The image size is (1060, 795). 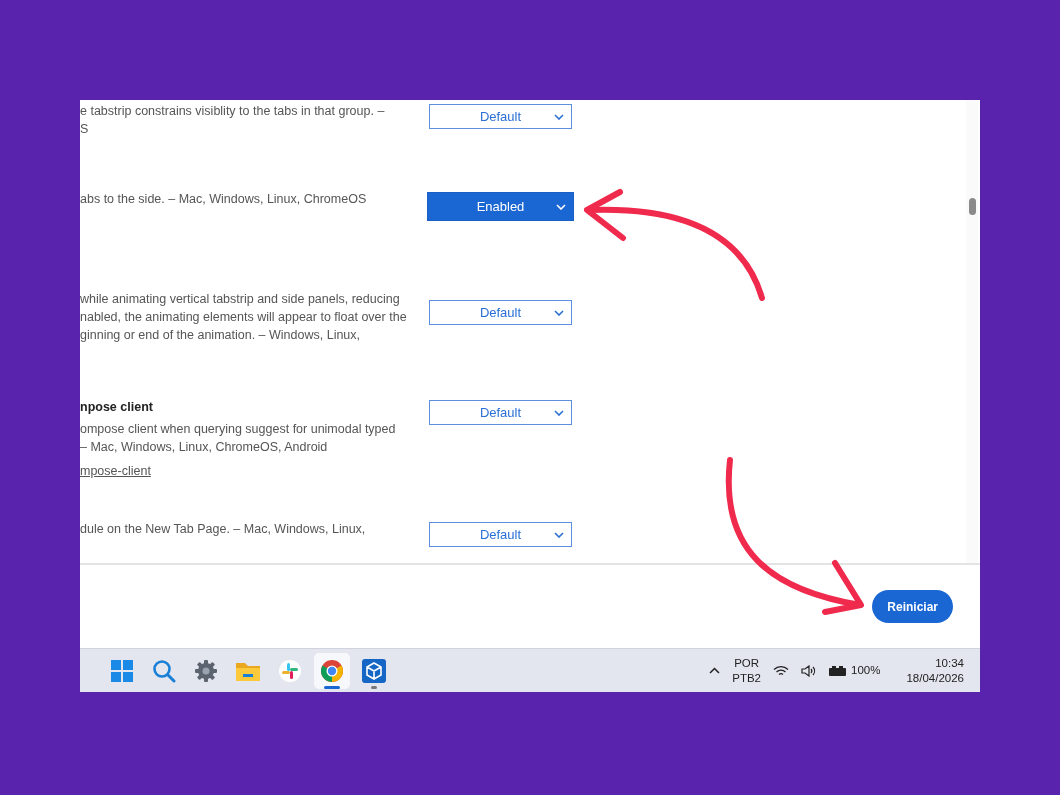 I want to click on clock-time: 10:34, so click(x=949, y=663).